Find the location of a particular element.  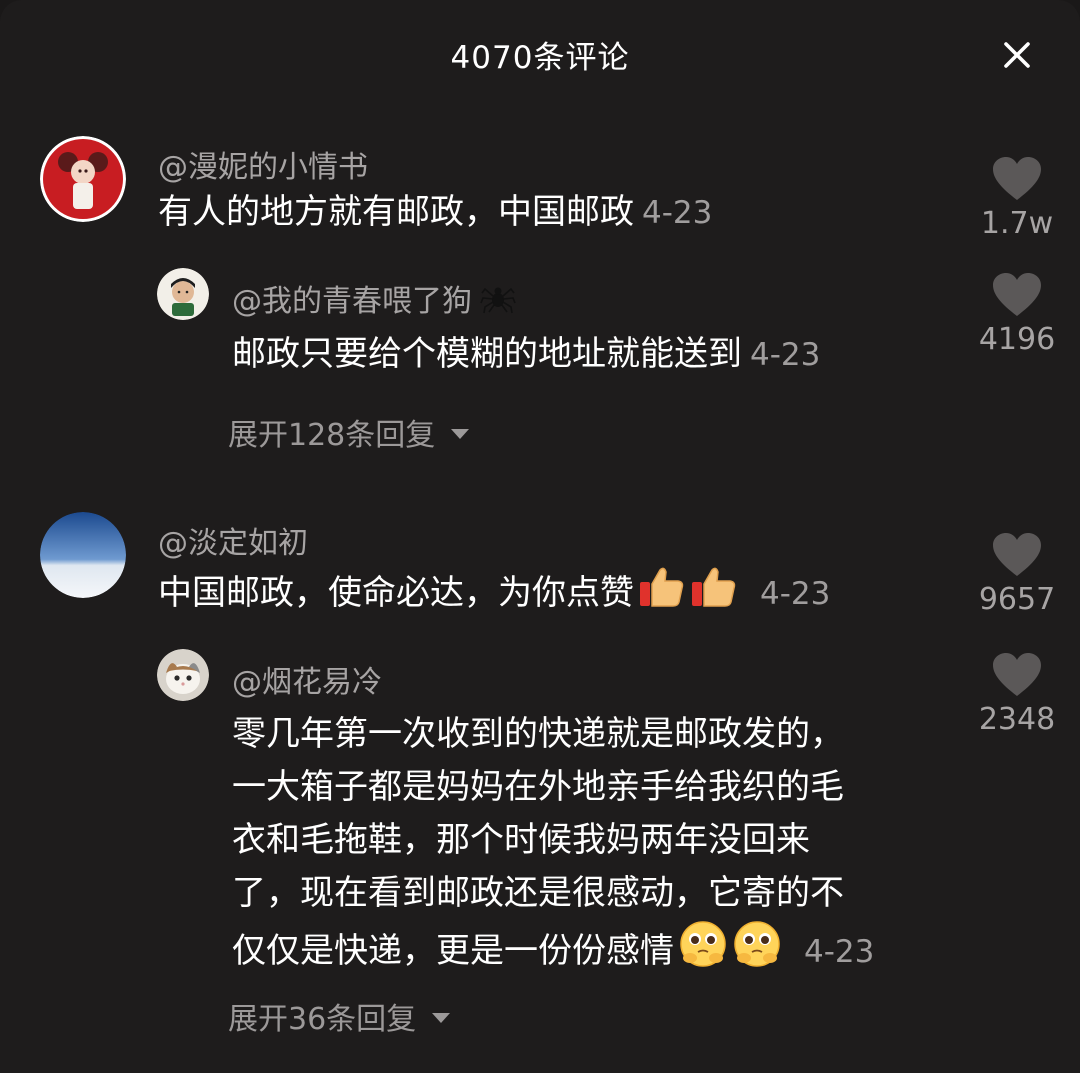

comment-username: @淡定如初 is located at coordinates (233, 540).